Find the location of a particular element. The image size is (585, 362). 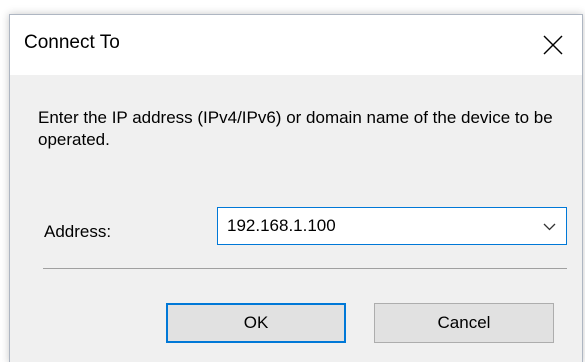

separator-line is located at coordinates (305, 268).